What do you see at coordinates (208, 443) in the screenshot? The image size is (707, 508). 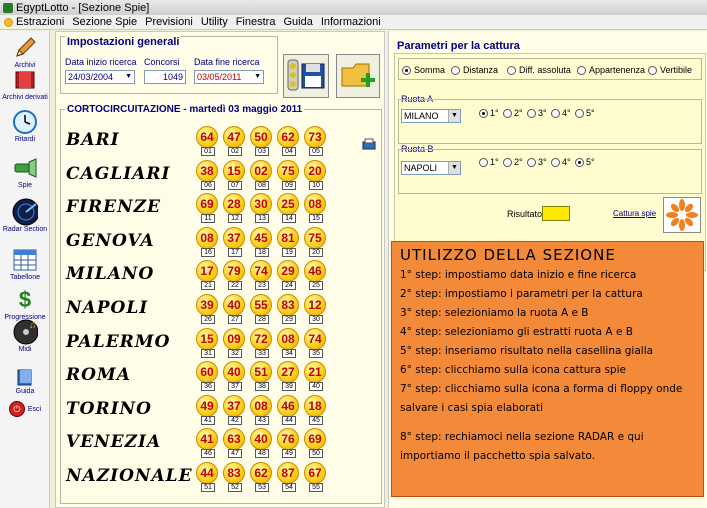 I see `drawn-number: 41 46` at bounding box center [208, 443].